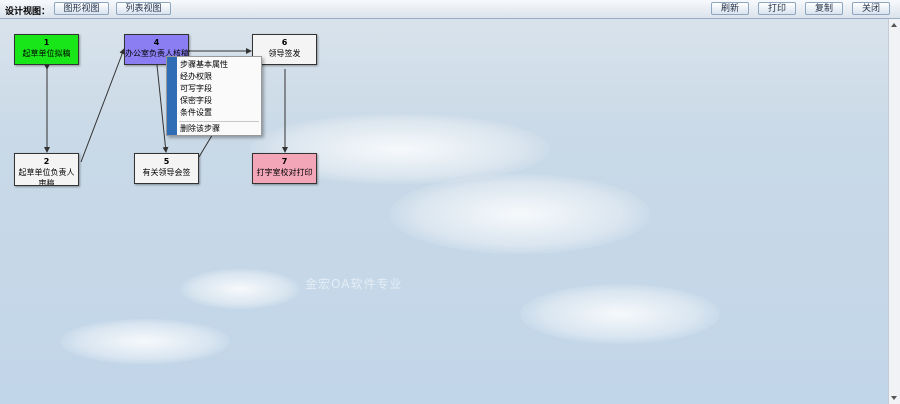 This screenshot has width=900, height=404. Describe the element at coordinates (46, 53) in the screenshot. I see `step-label: 起草单位拟稿` at that location.